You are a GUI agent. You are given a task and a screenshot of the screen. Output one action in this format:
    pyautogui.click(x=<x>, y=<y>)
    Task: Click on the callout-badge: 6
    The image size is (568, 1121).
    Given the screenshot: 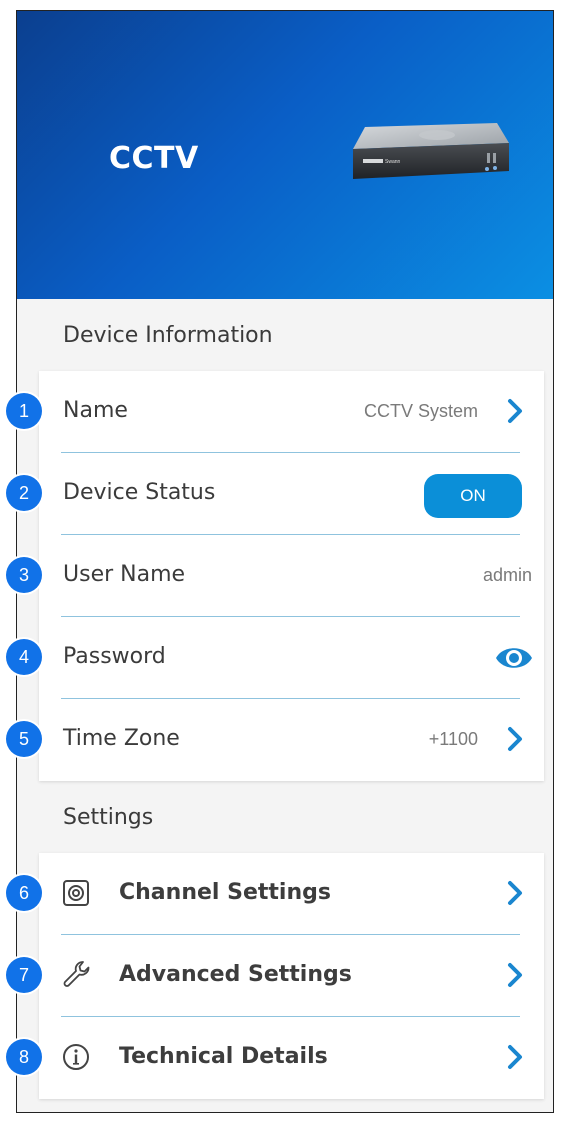 What is the action you would take?
    pyautogui.click(x=24, y=893)
    